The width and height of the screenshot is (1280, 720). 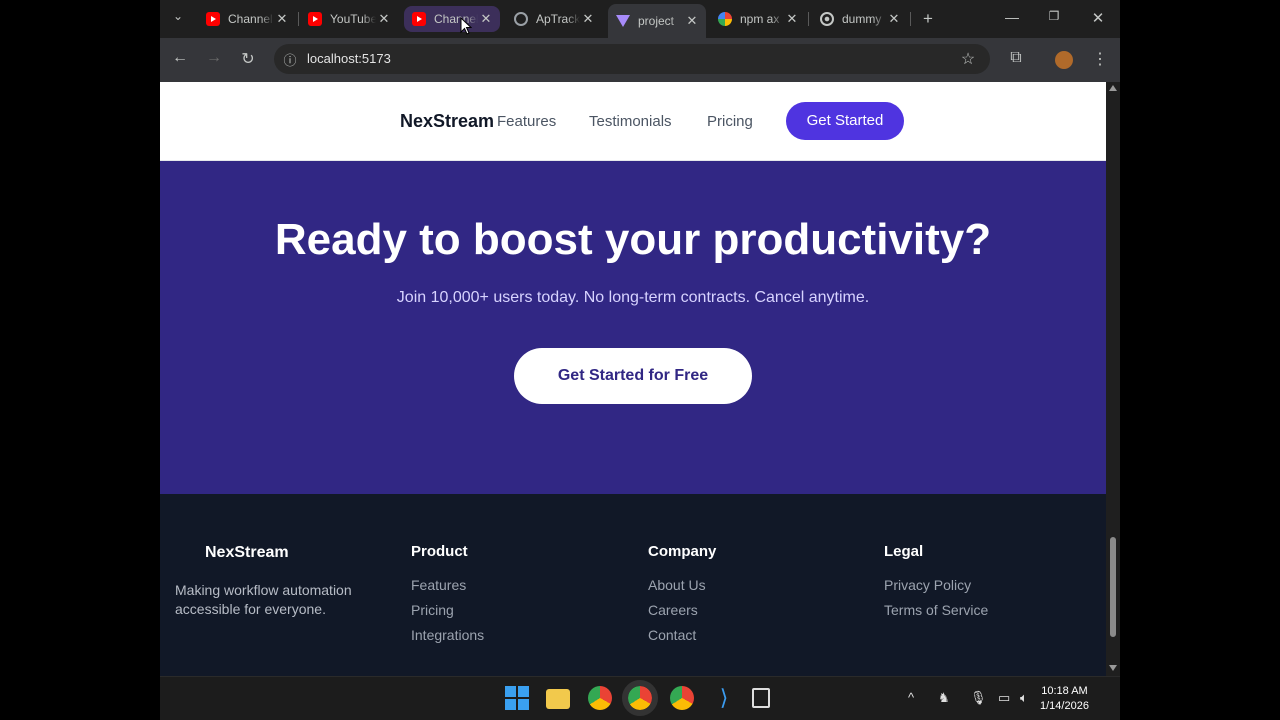 What do you see at coordinates (633, 376) in the screenshot?
I see `get-started-free-button: Get Started for Free` at bounding box center [633, 376].